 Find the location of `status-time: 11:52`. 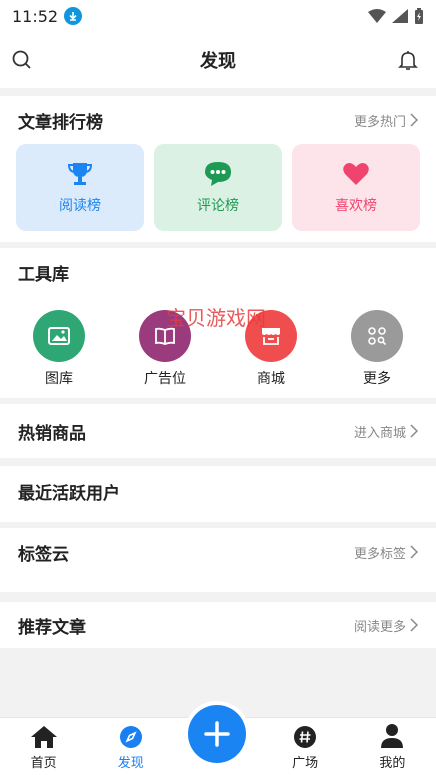

status-time: 11:52 is located at coordinates (35, 16).